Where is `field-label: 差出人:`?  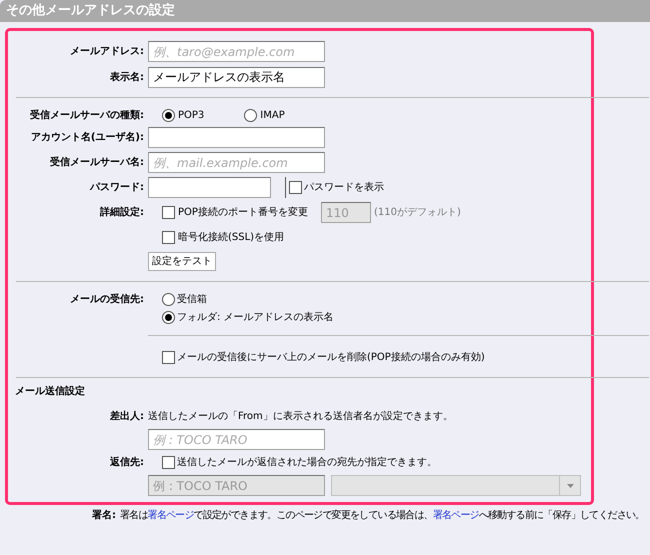 field-label: 差出人: is located at coordinates (127, 416).